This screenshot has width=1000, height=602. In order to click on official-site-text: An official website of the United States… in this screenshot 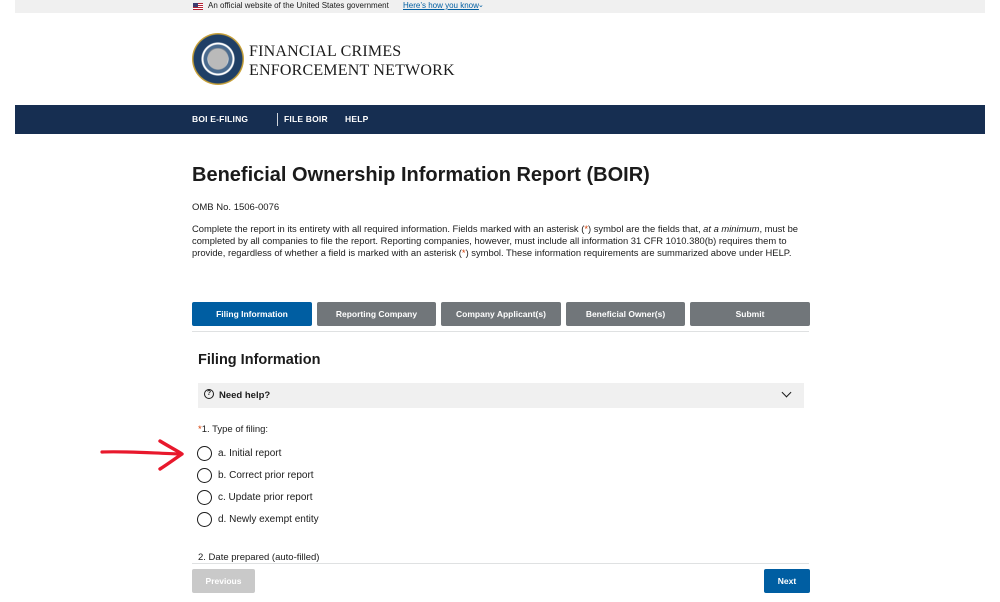, I will do `click(298, 5)`.